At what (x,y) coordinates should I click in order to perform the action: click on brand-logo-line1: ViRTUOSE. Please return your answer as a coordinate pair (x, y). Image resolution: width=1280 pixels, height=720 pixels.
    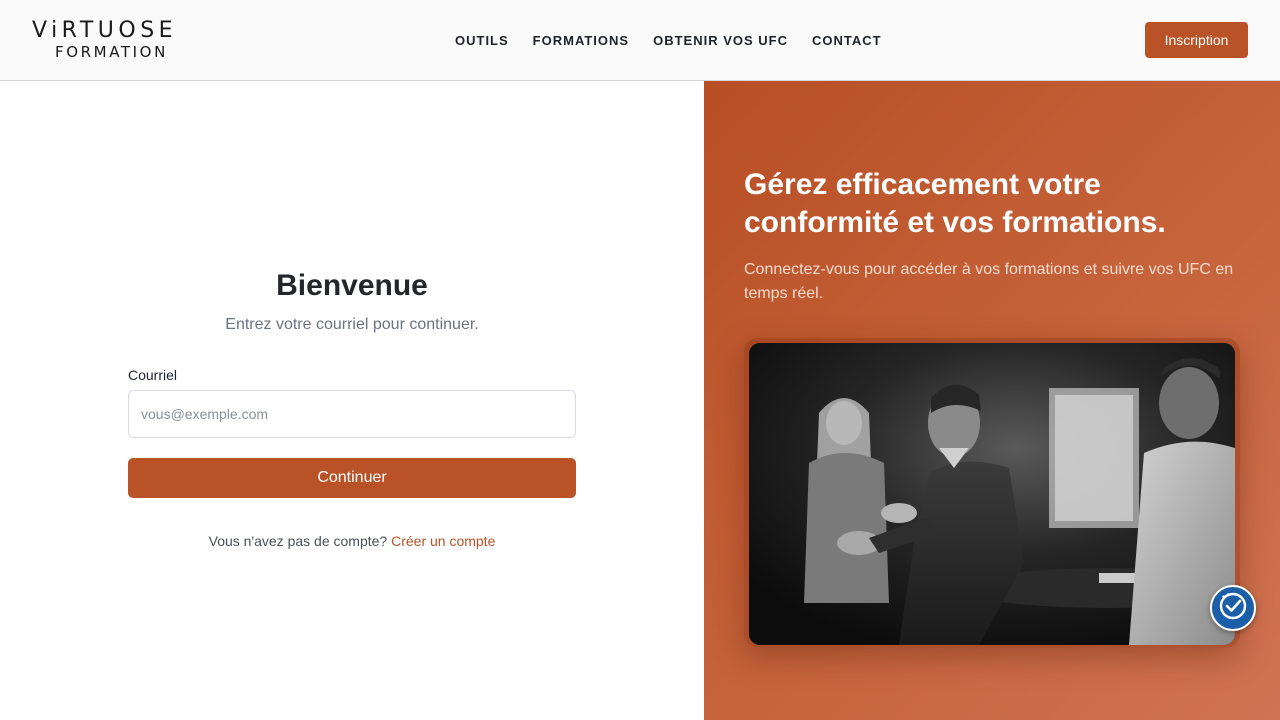
    Looking at the image, I should click on (105, 30).